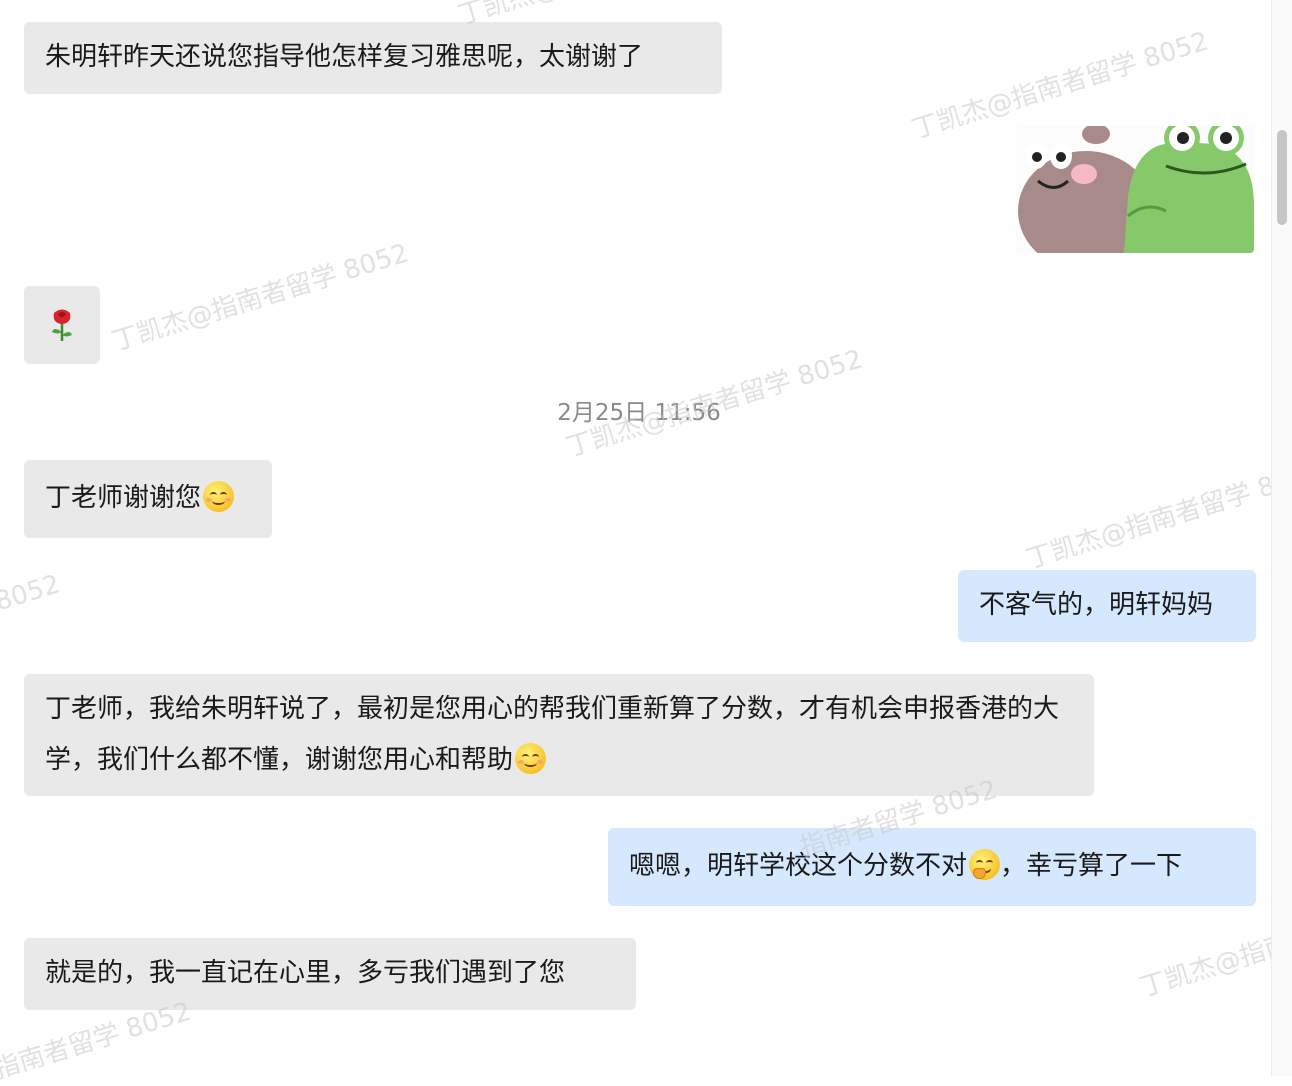 Image resolution: width=1292 pixels, height=1086 pixels. I want to click on bear-and-frog-sticker-icon, so click(1136, 189).